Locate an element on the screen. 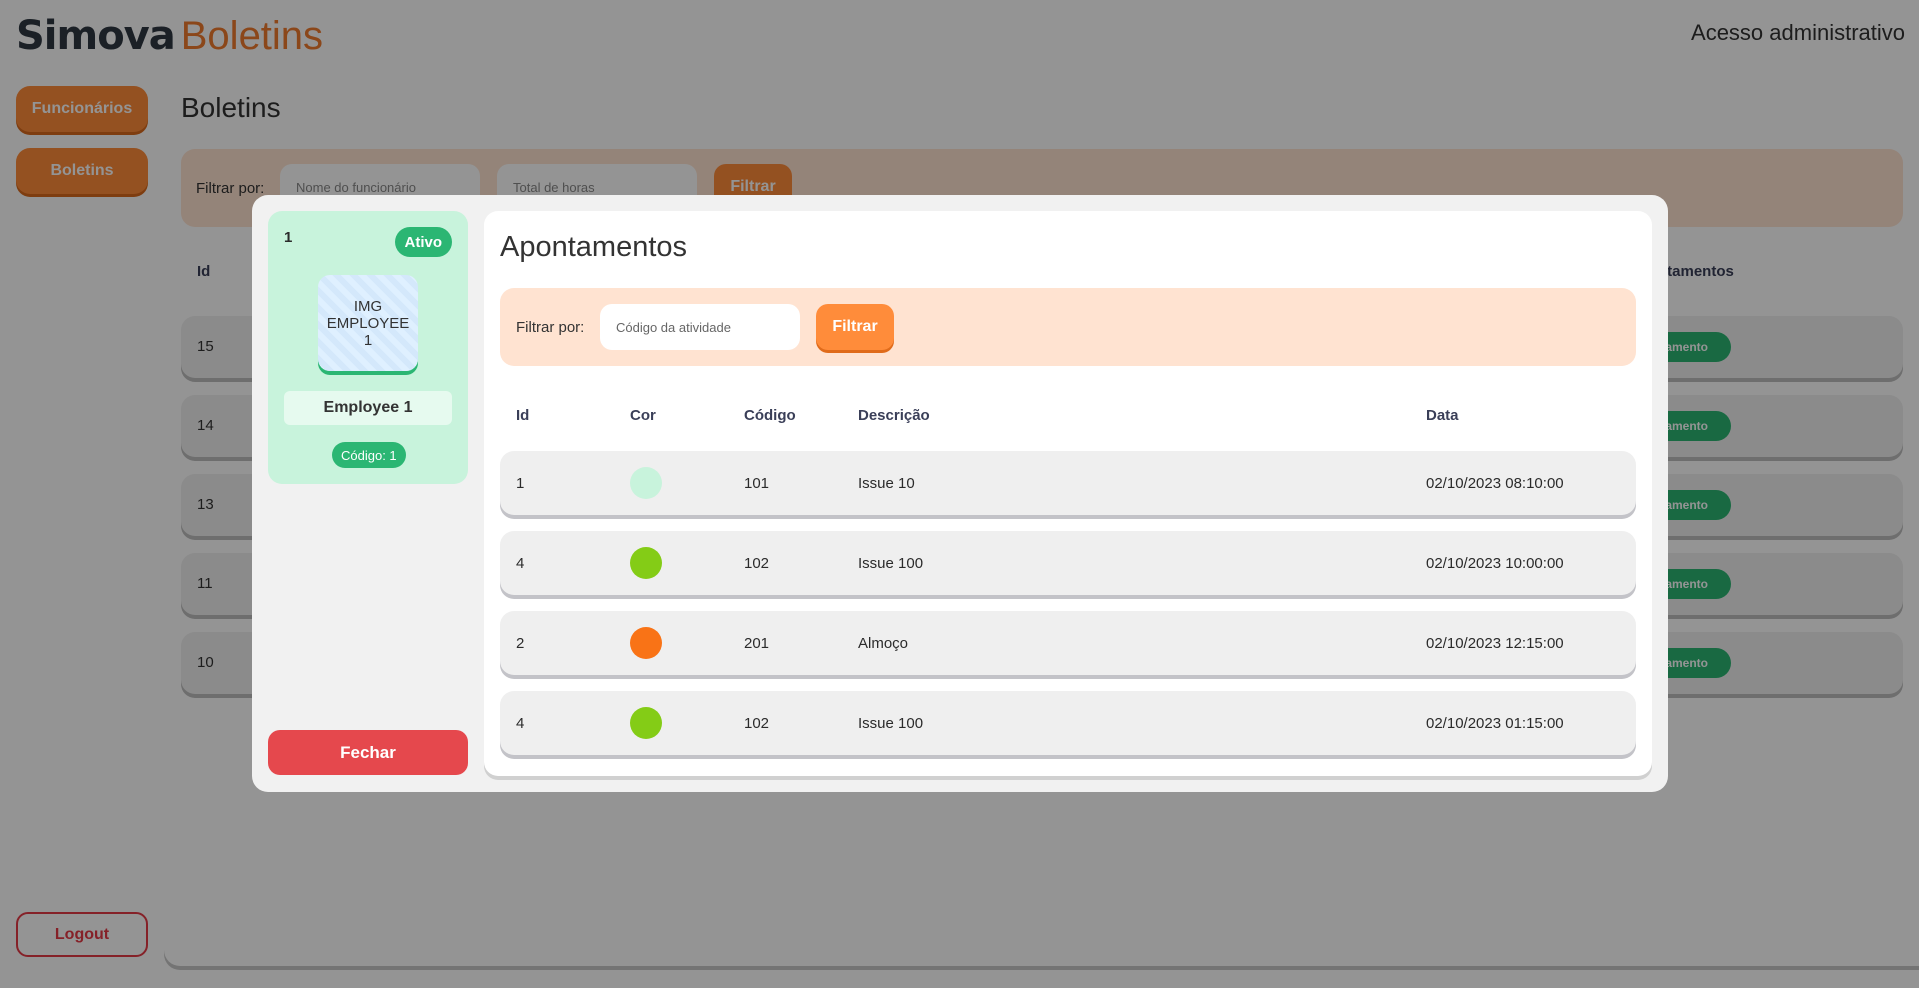  cell-data: 02/10/2023 01:15:00 is located at coordinates (1495, 723).